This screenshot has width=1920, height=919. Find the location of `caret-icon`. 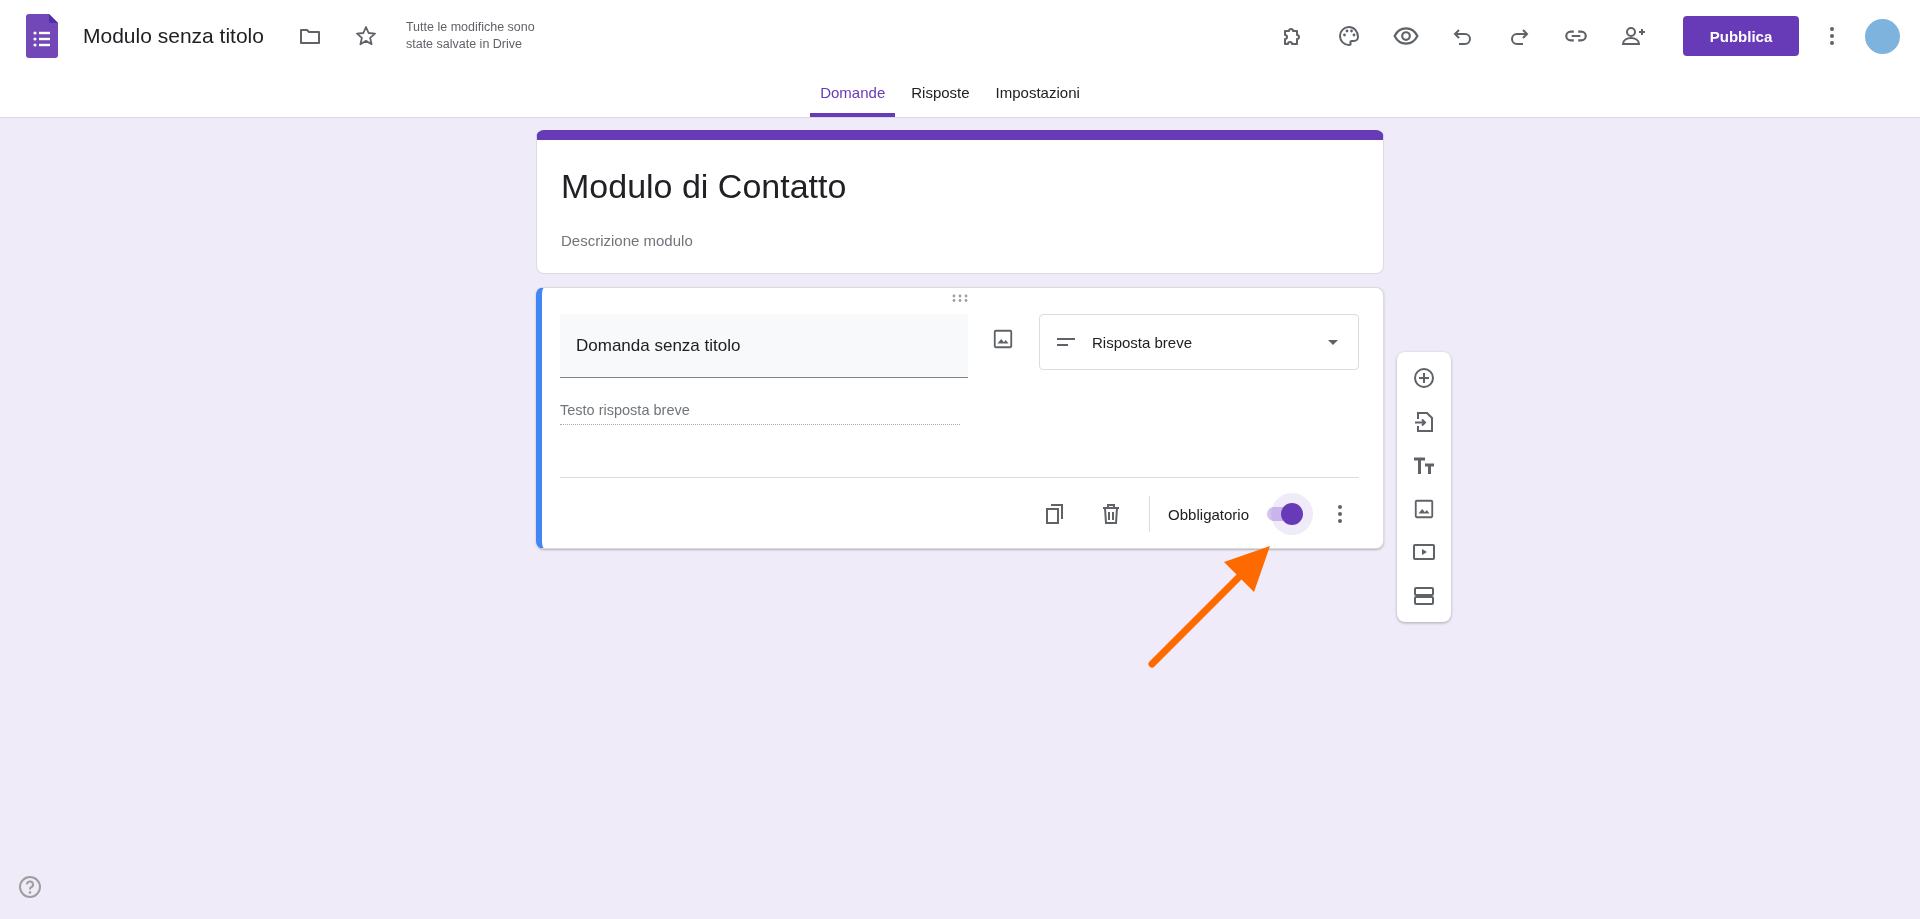

caret-icon is located at coordinates (1333, 342).